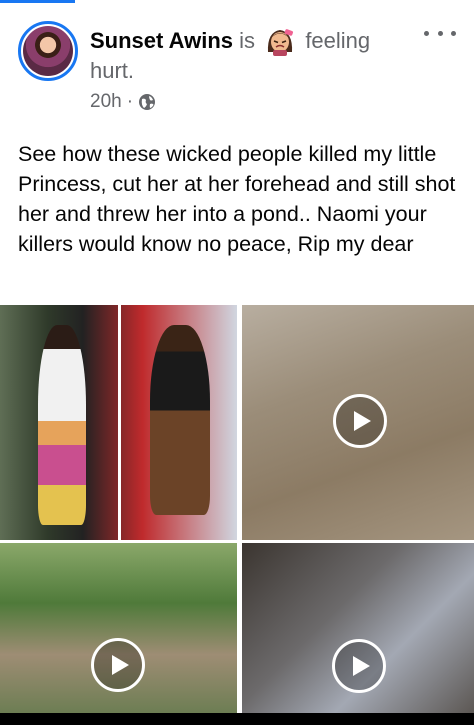 The image size is (474, 725). Describe the element at coordinates (440, 33) in the screenshot. I see `more-options-icon` at that location.